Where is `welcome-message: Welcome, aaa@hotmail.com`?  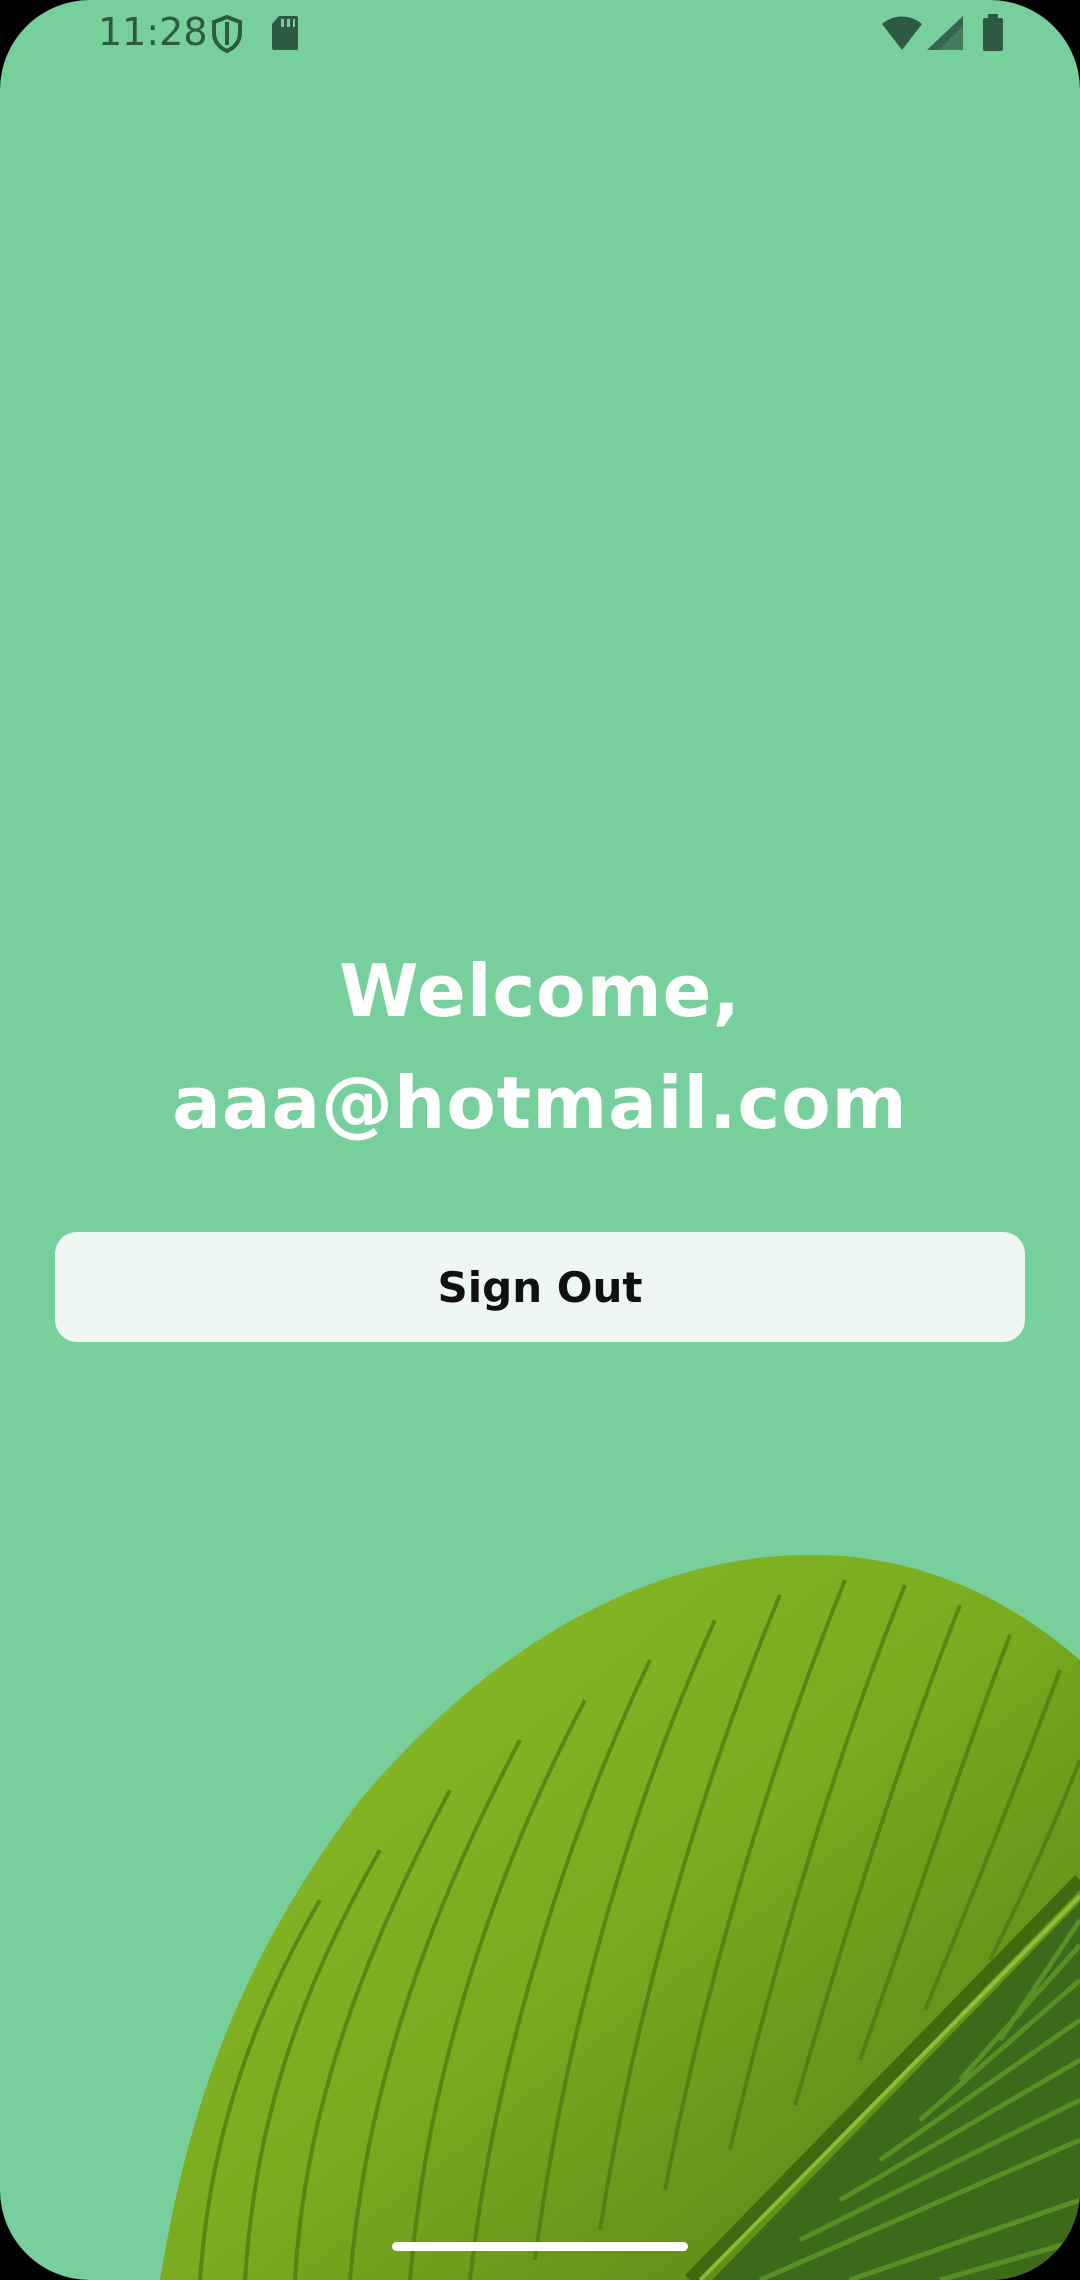
welcome-message: Welcome, aaa@hotmail.com is located at coordinates (540, 1047).